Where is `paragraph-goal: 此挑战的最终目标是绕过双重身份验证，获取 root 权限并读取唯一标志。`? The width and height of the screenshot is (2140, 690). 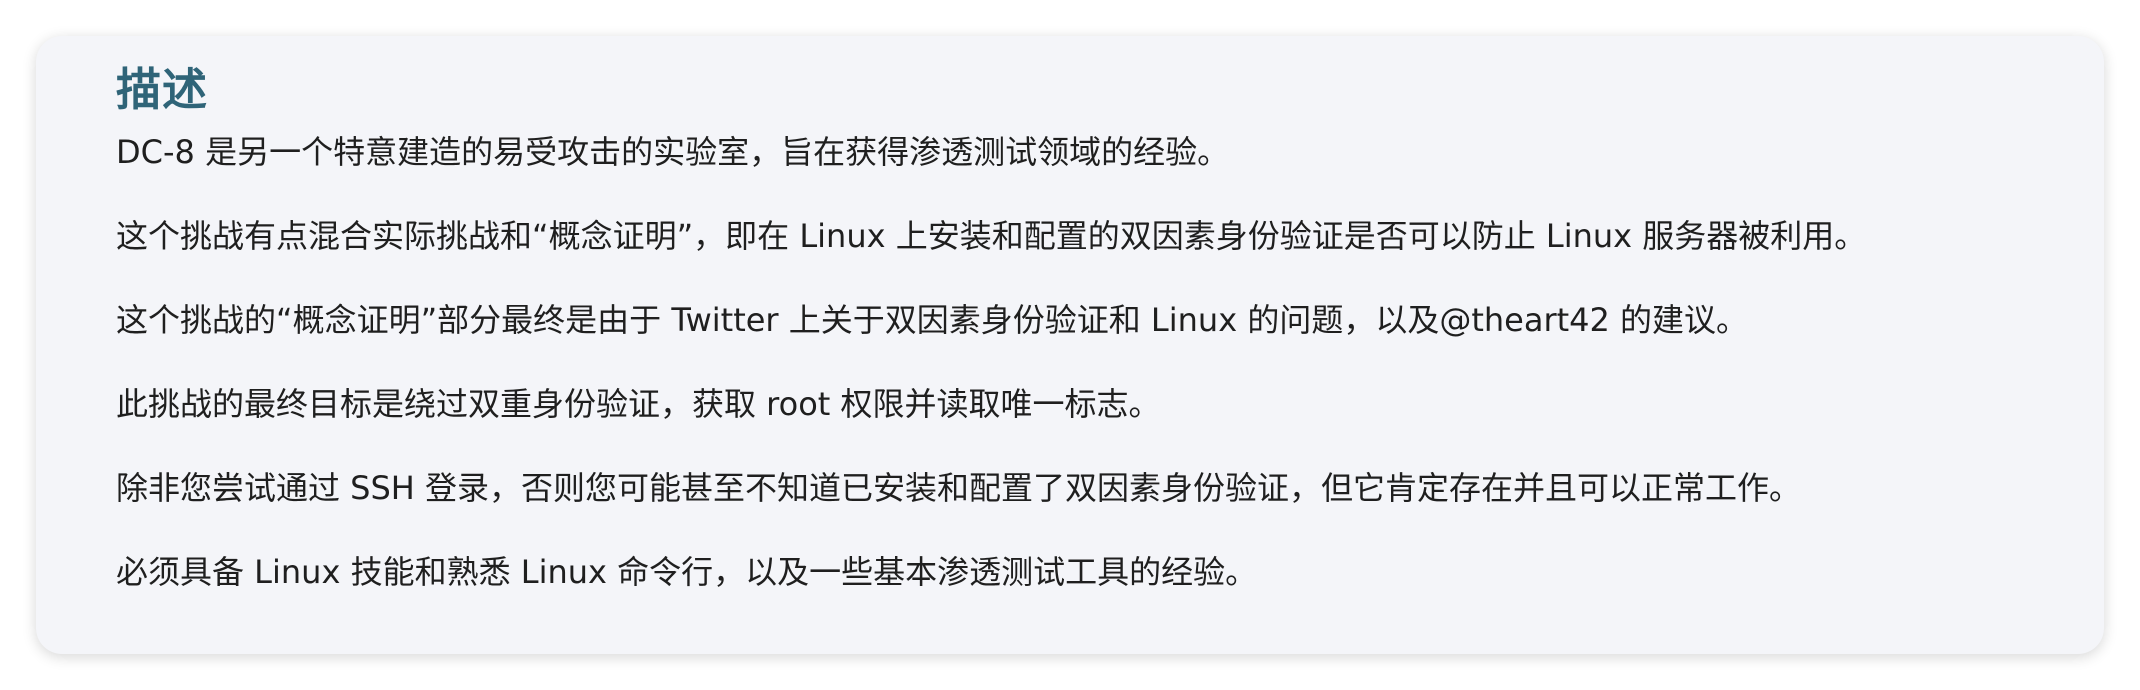
paragraph-goal: 此挑战的最终目标是绕过双重身份验证，获取 root 权限并读取唯一标志。 is located at coordinates (638, 404).